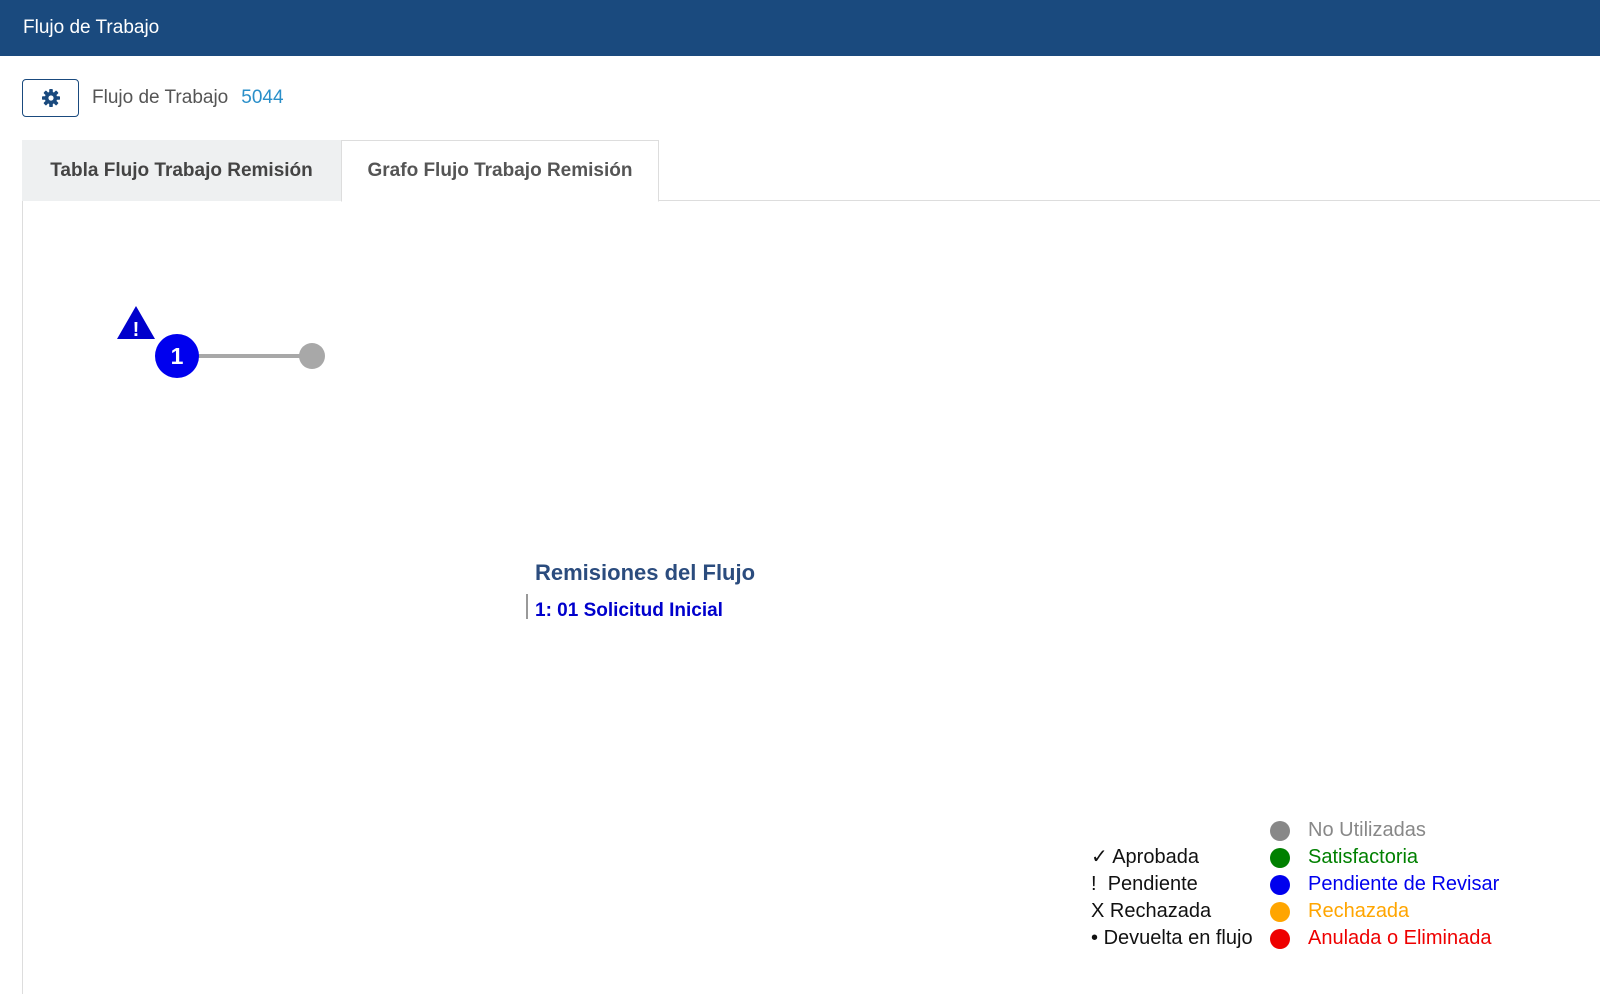 The height and width of the screenshot is (994, 1600). I want to click on remision-divider, so click(527, 606).